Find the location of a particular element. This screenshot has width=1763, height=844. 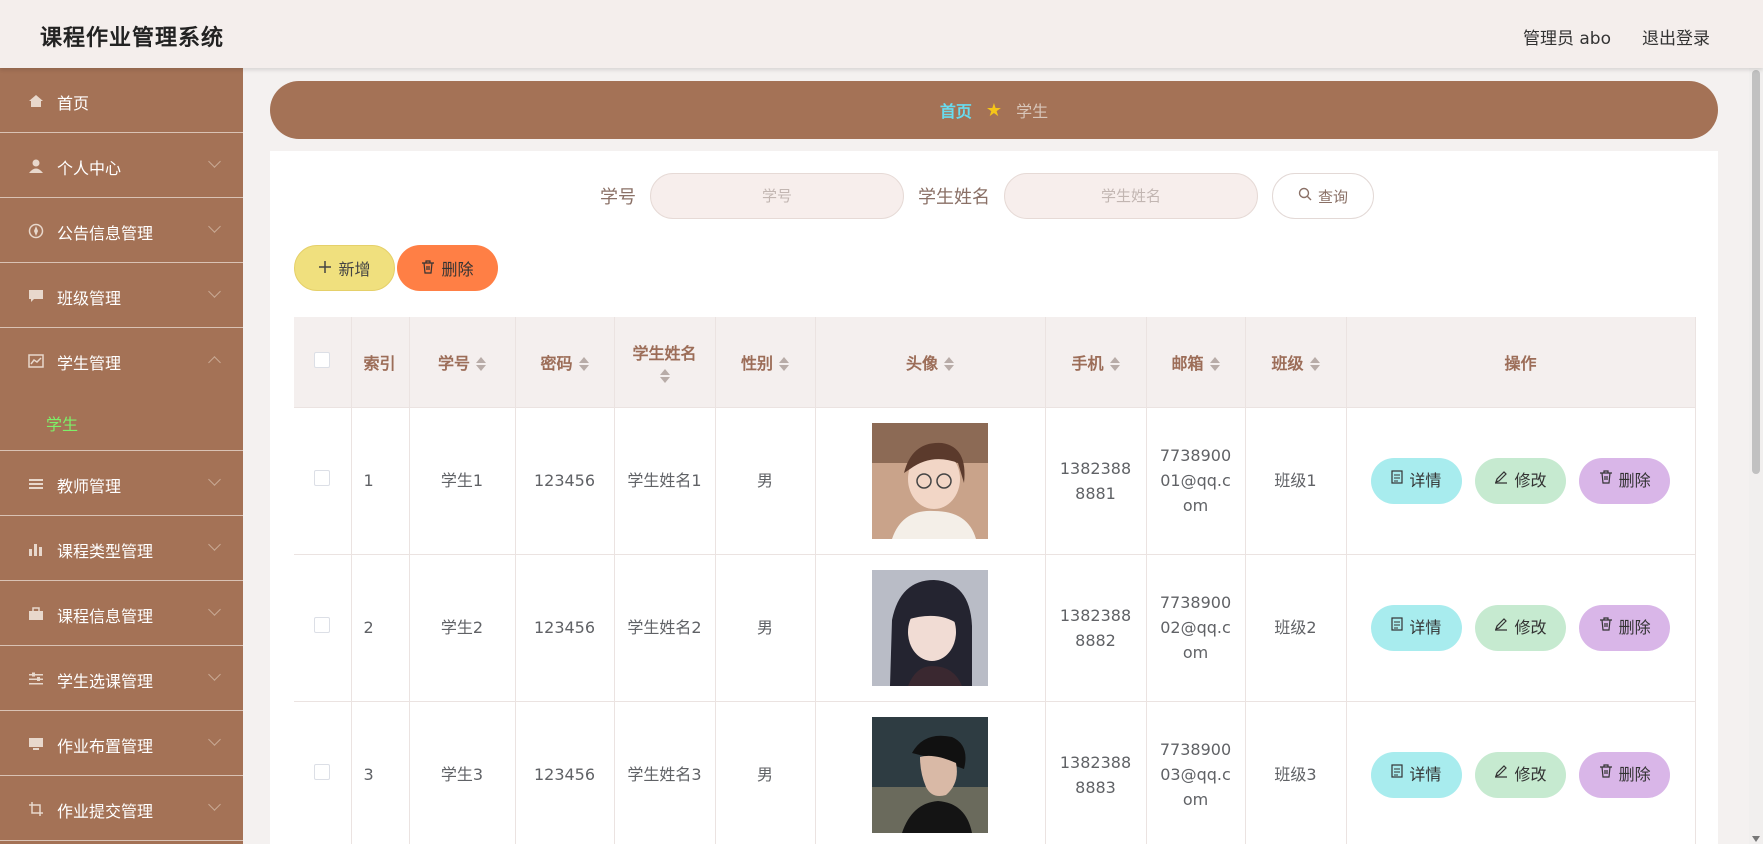

compass-icon is located at coordinates (36, 231).